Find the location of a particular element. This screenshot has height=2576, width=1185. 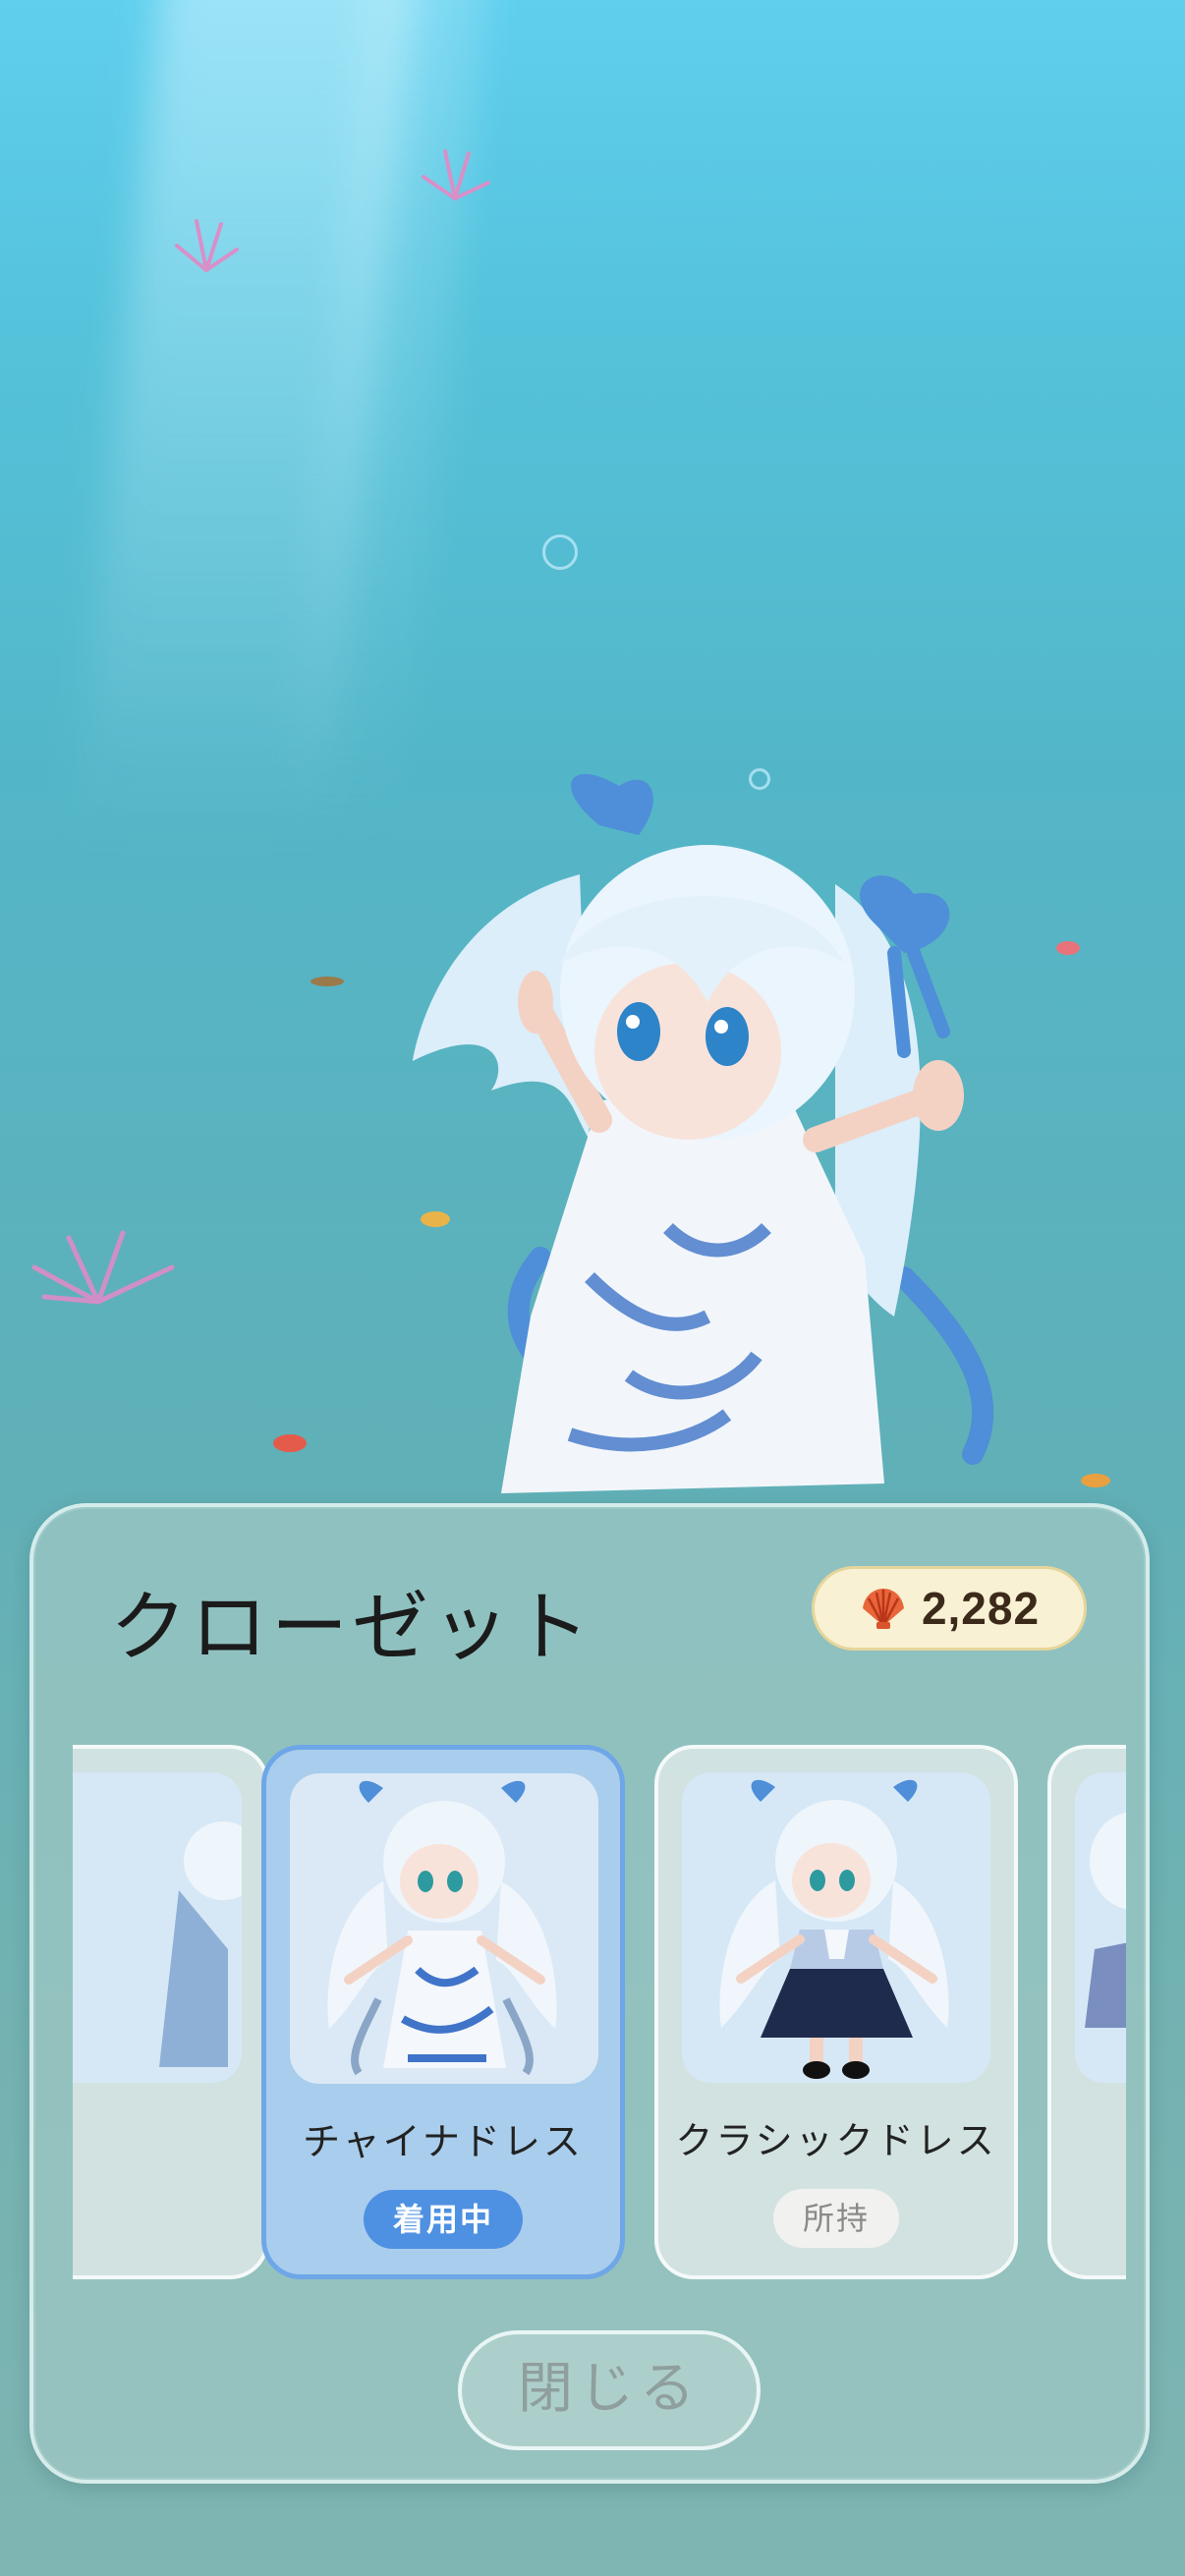

owned-badge: 所持 is located at coordinates (836, 2218).